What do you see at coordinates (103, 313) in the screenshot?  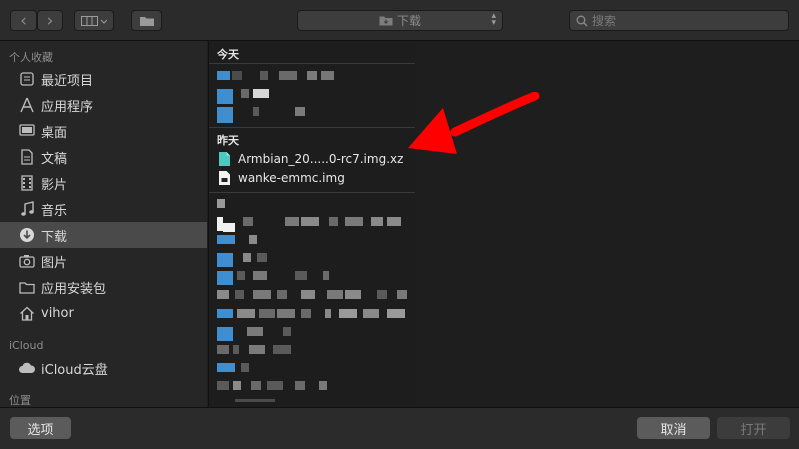 I see `sidebar-item-home: vihor` at bounding box center [103, 313].